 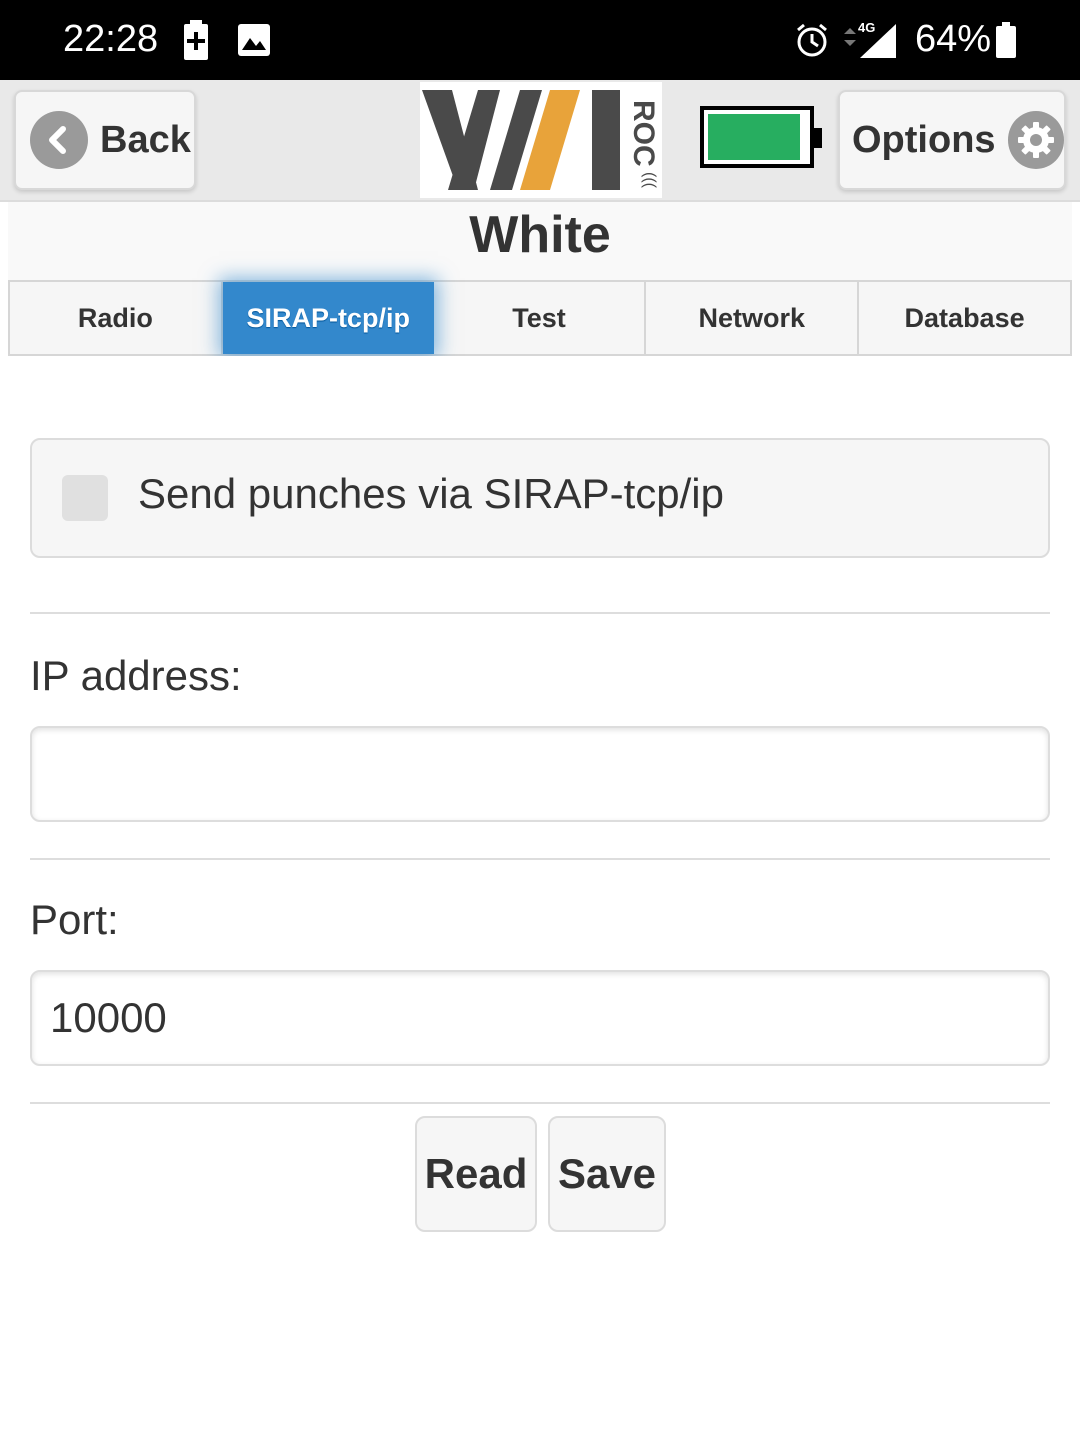 I want to click on tab-test: Test, so click(x=540, y=318).